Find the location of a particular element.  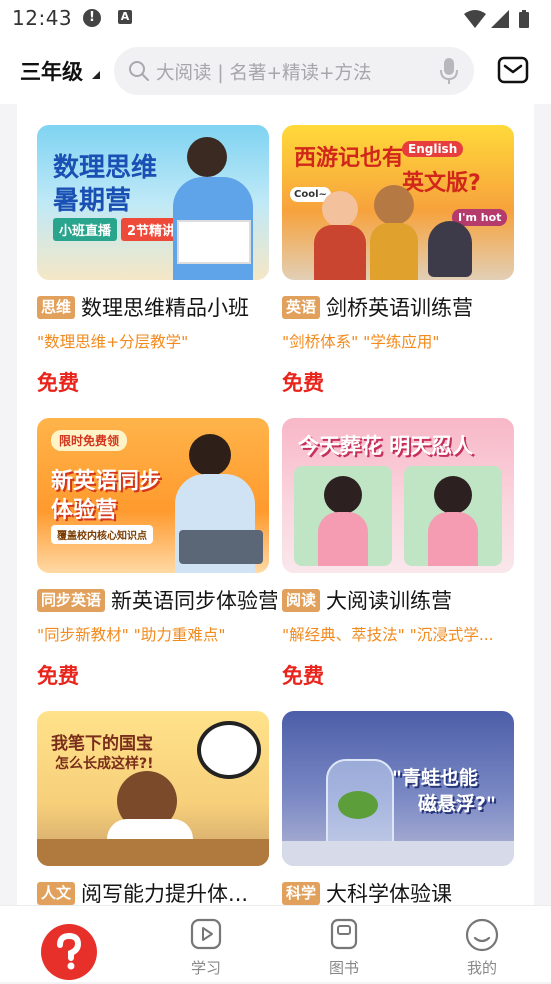

course-thumbnail: 我笔下的国宝 怎么长成这样?! is located at coordinates (153, 788).